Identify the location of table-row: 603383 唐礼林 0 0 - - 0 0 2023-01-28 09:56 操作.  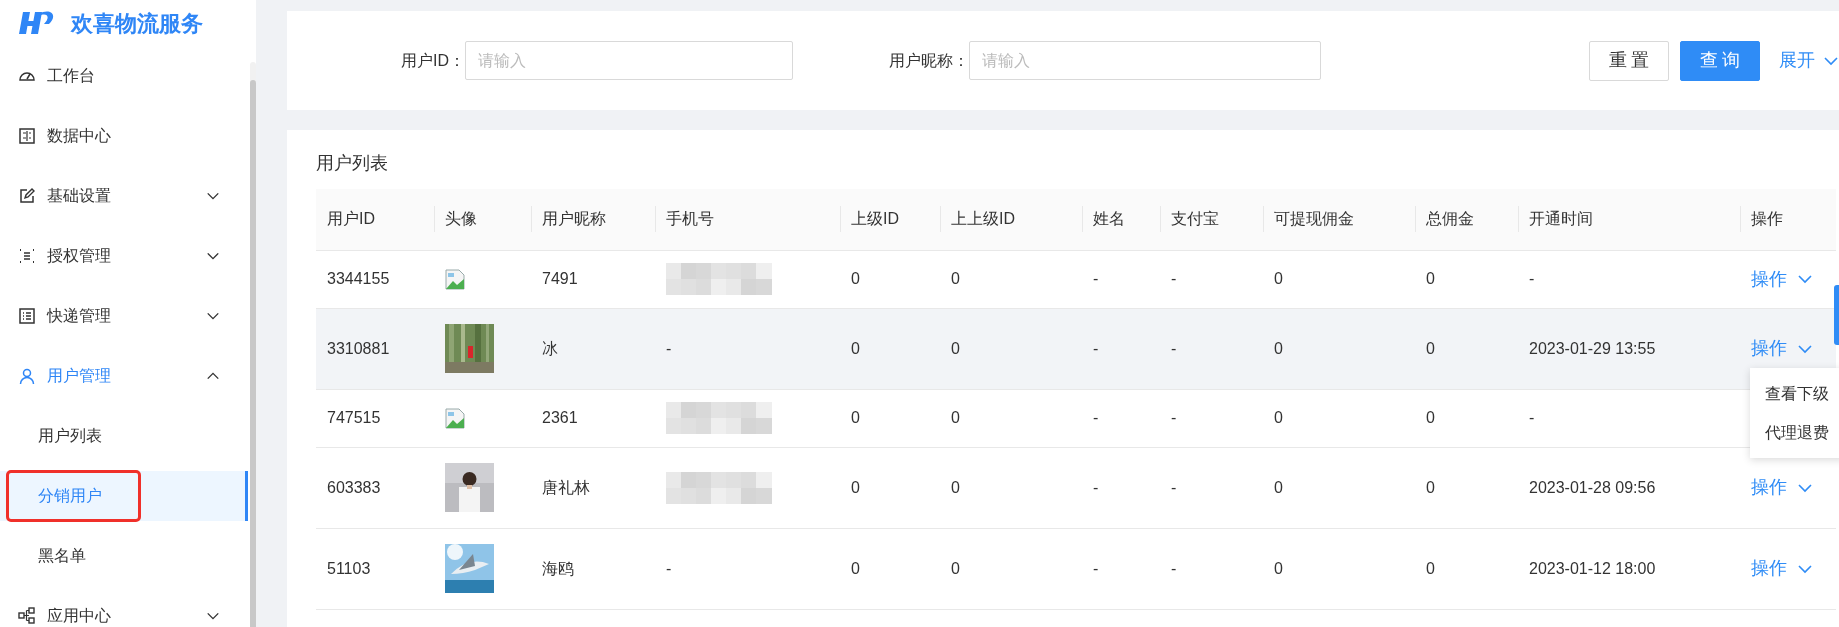
(1076, 487).